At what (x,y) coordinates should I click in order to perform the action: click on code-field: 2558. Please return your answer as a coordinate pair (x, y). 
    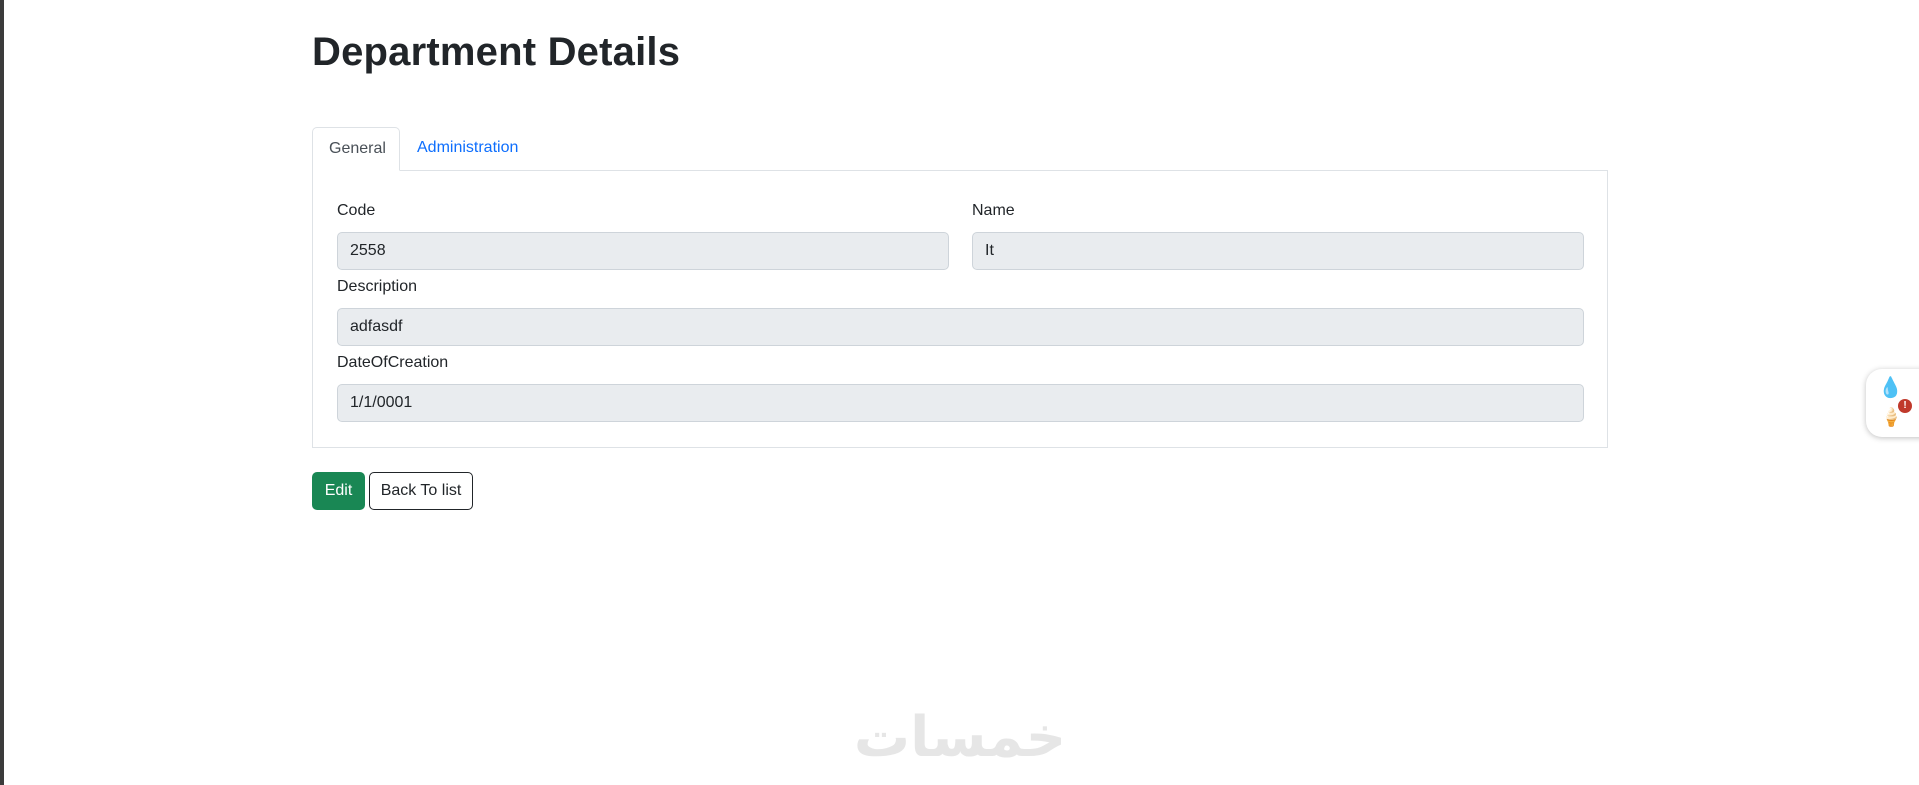
    Looking at the image, I should click on (643, 251).